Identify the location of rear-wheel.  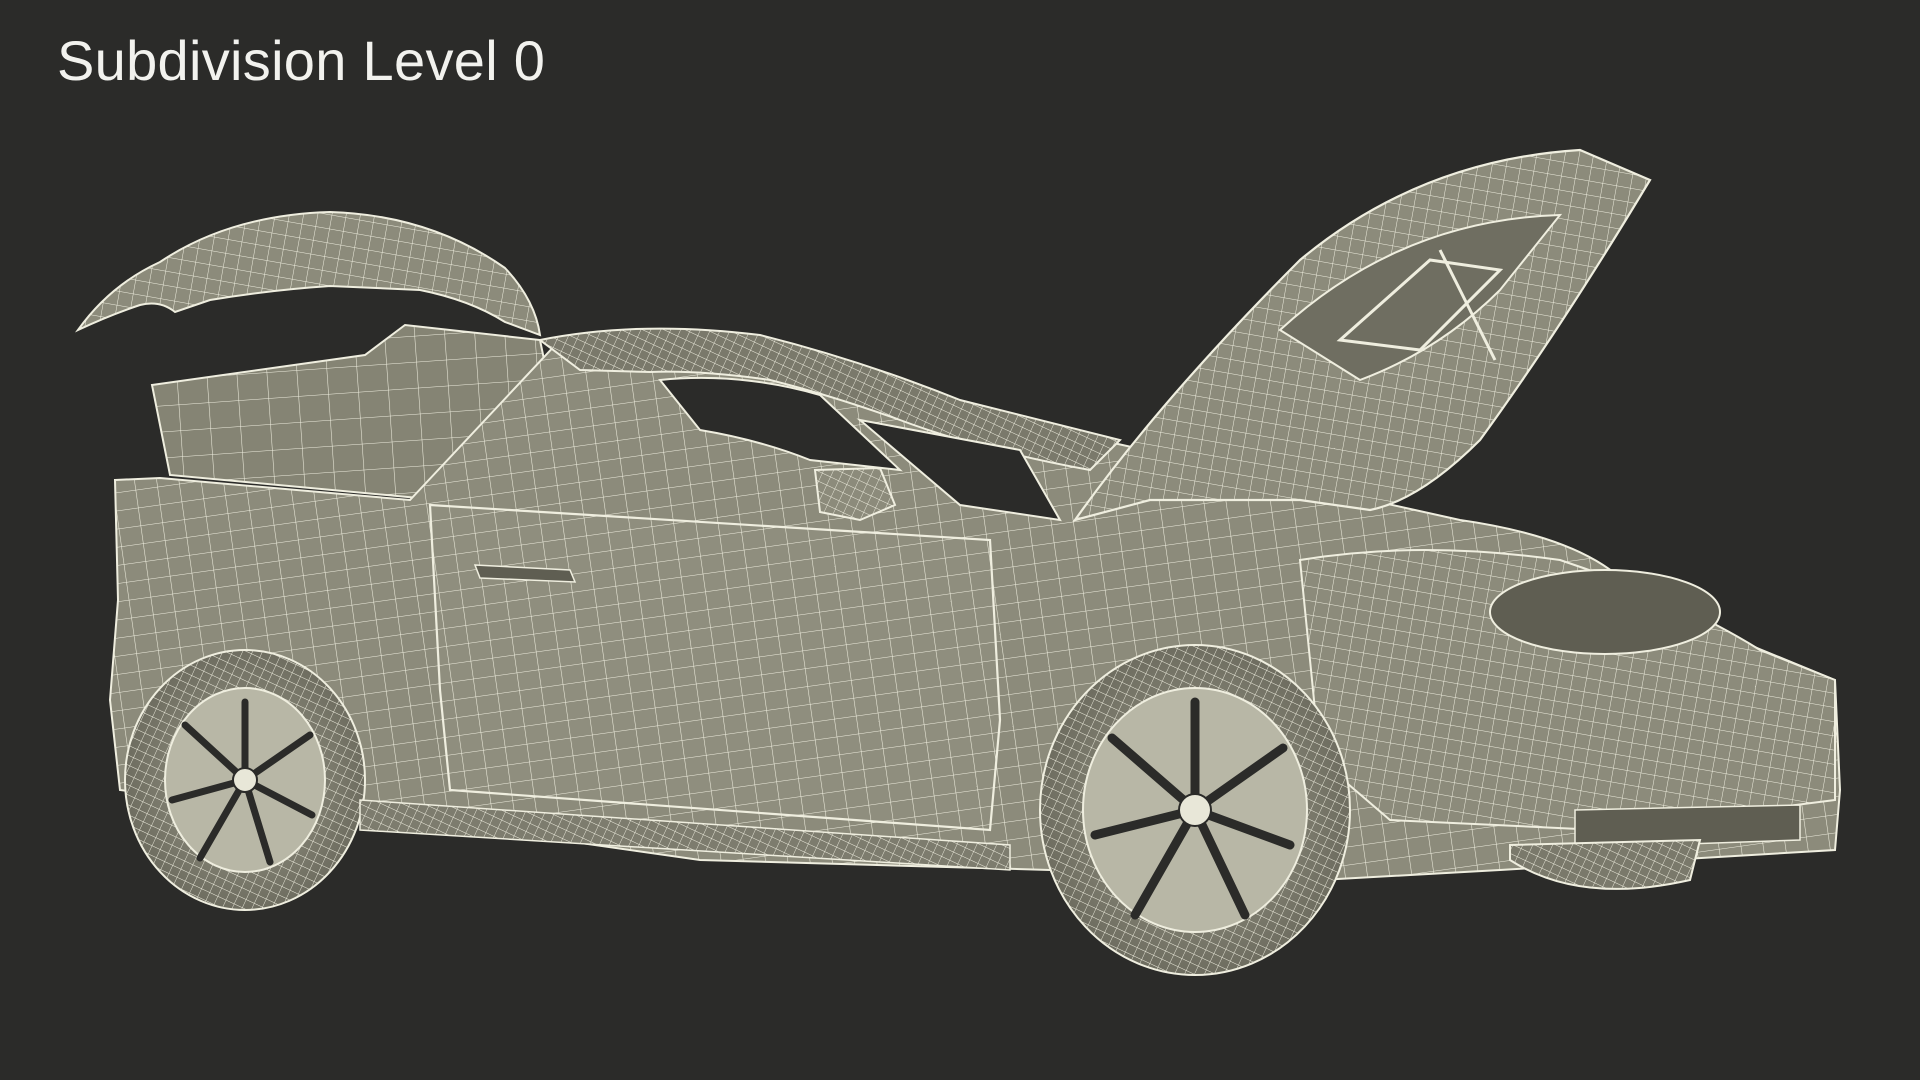
(245, 780).